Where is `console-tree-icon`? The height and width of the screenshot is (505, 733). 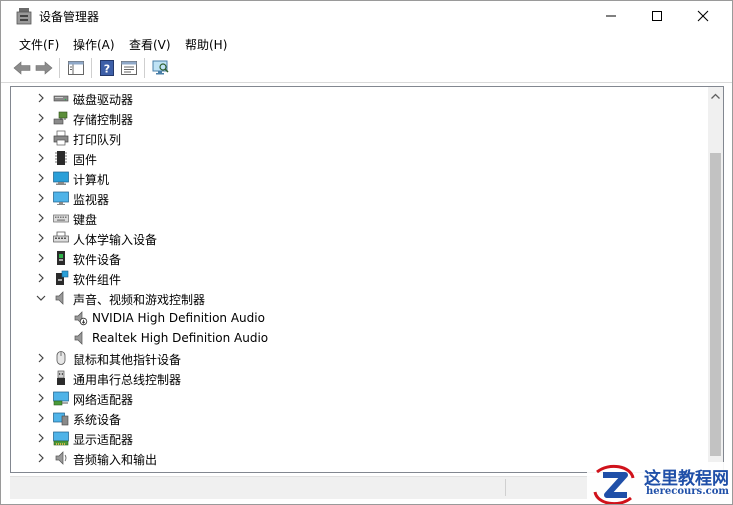
console-tree-icon is located at coordinates (76, 68).